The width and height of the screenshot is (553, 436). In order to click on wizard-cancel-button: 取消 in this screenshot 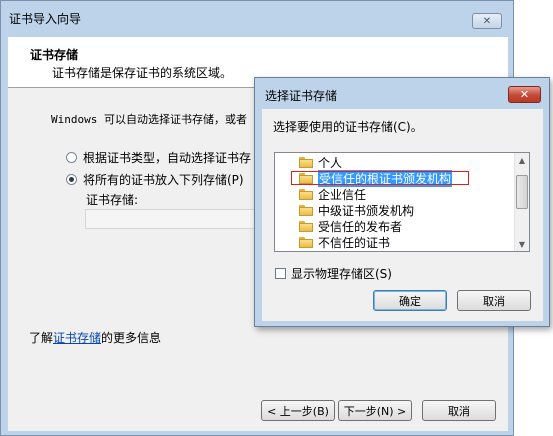, I will do `click(459, 410)`.